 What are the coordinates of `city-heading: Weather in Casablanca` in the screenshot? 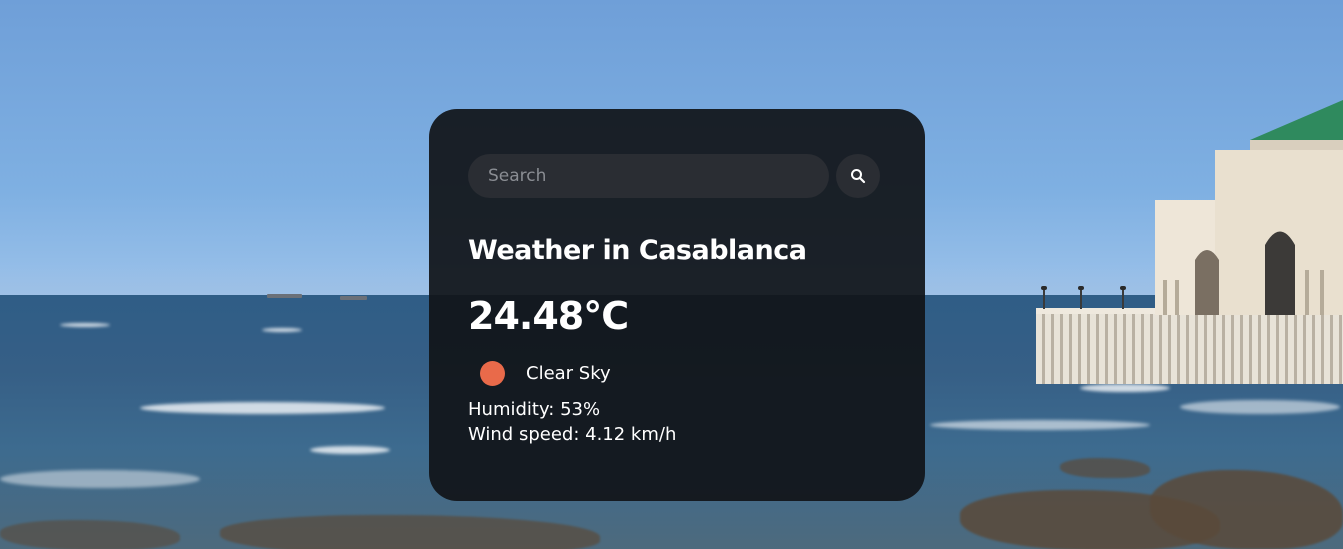 It's located at (637, 250).